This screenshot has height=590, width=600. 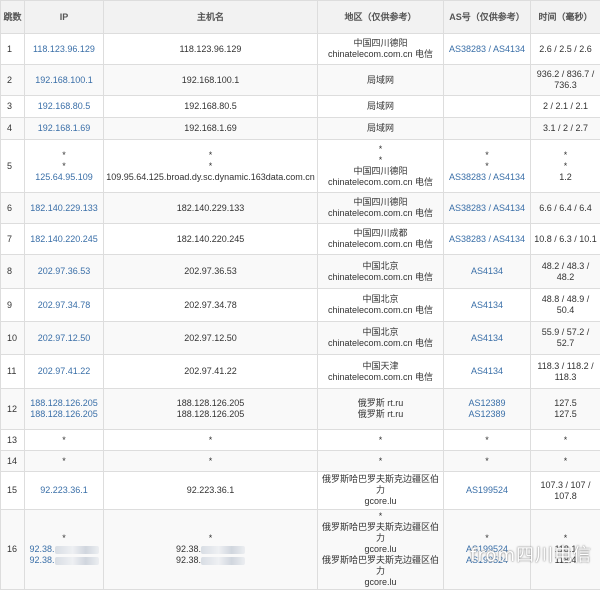 I want to click on cell-host: 182.140.220.245, so click(x=211, y=239).